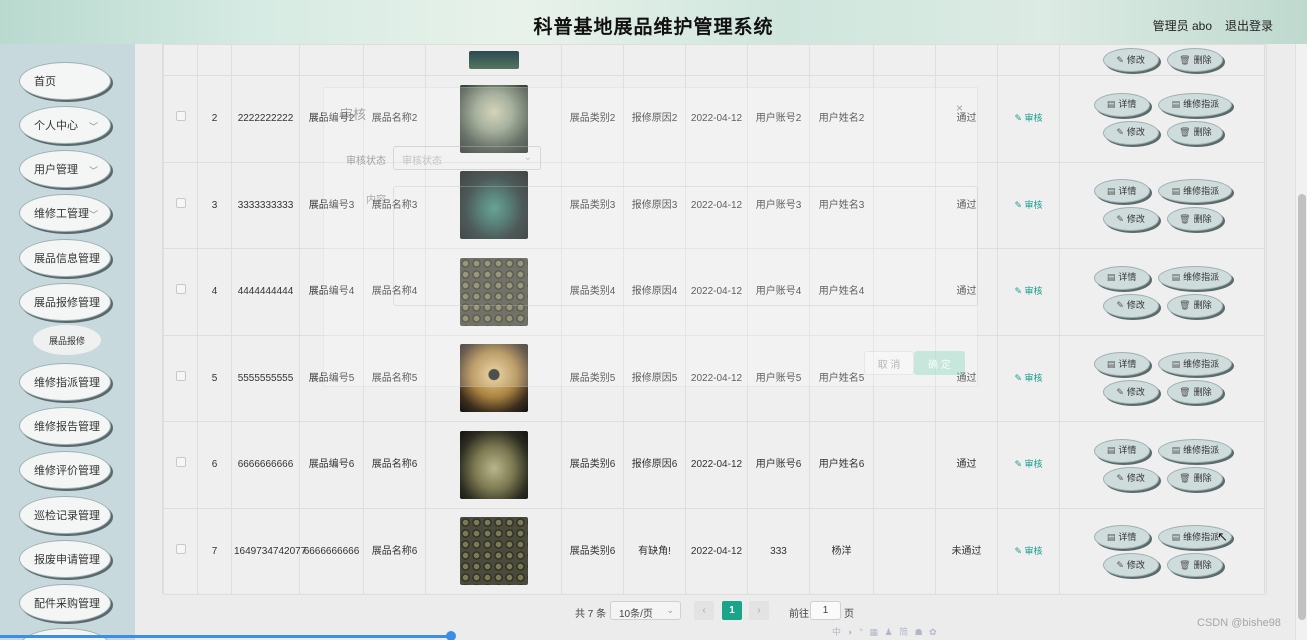  What do you see at coordinates (394, 551) in the screenshot?
I see `exhibit-name: 展品名称6` at bounding box center [394, 551].